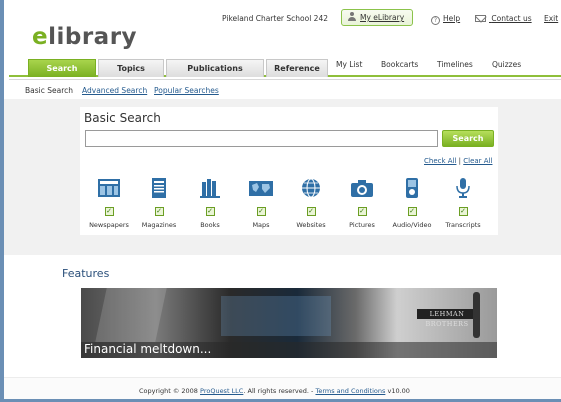  I want to click on my-elibrary-button: My eLibrary, so click(377, 17).